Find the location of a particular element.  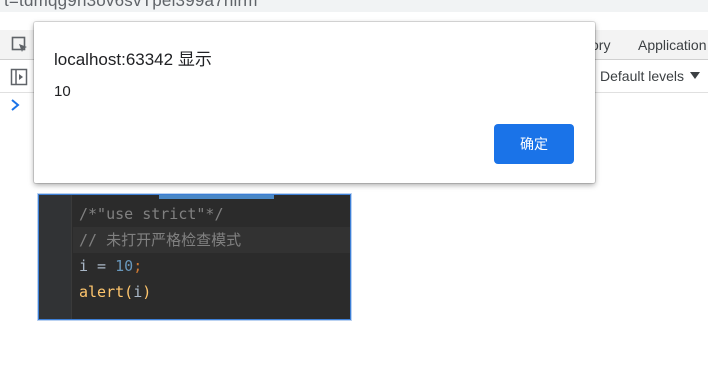

code-line: /*"use strict"*/ is located at coordinates (211, 214).